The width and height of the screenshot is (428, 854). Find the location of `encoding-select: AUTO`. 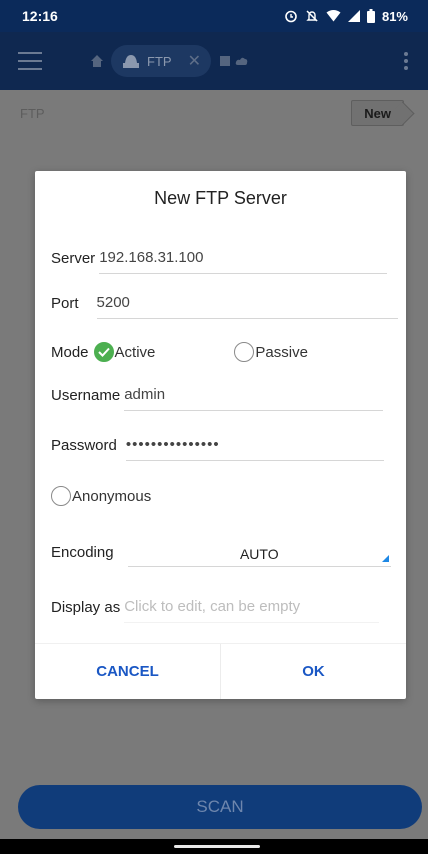

encoding-select: AUTO is located at coordinates (259, 552).